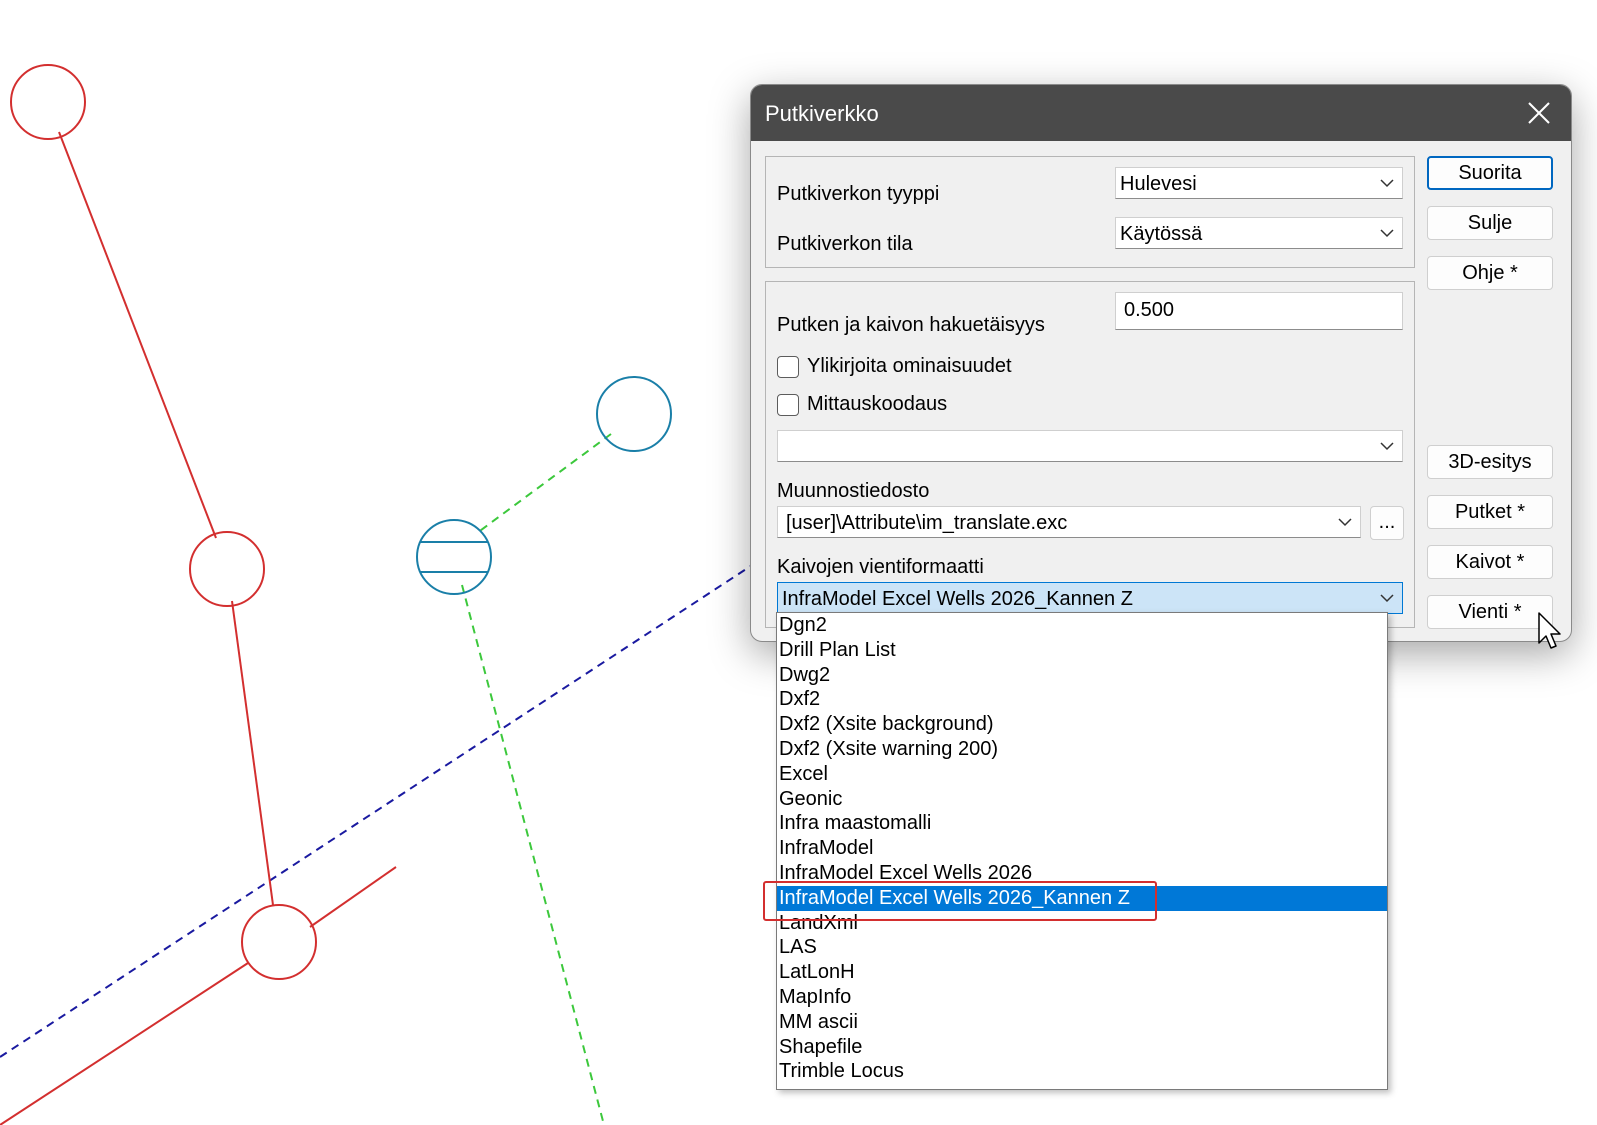 This screenshot has height=1125, width=1597. What do you see at coordinates (1158, 184) in the screenshot?
I see `network-type-value: Hulevesi` at bounding box center [1158, 184].